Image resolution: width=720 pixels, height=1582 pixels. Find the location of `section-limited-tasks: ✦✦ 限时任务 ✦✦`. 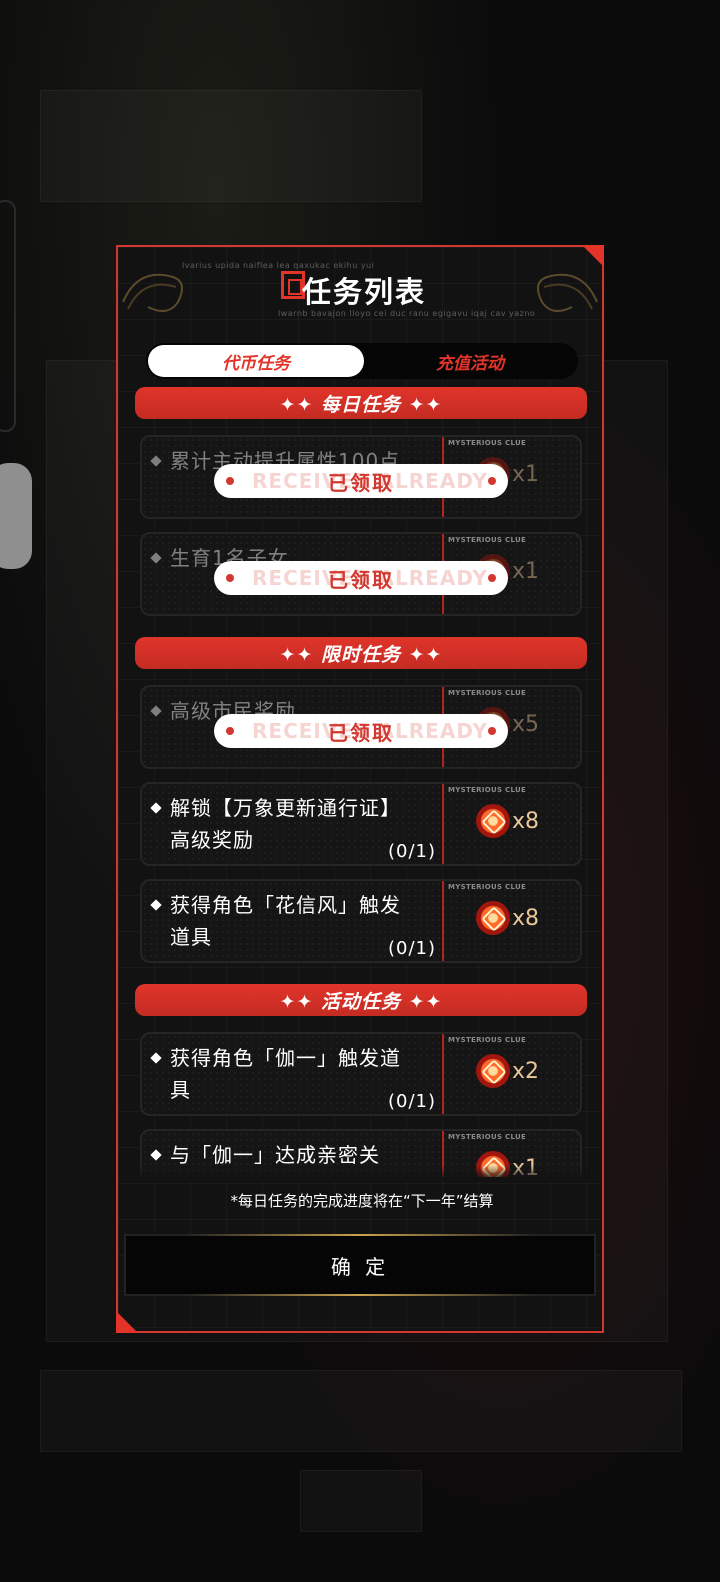

section-limited-tasks: ✦✦ 限时任务 ✦✦ is located at coordinates (361, 653).